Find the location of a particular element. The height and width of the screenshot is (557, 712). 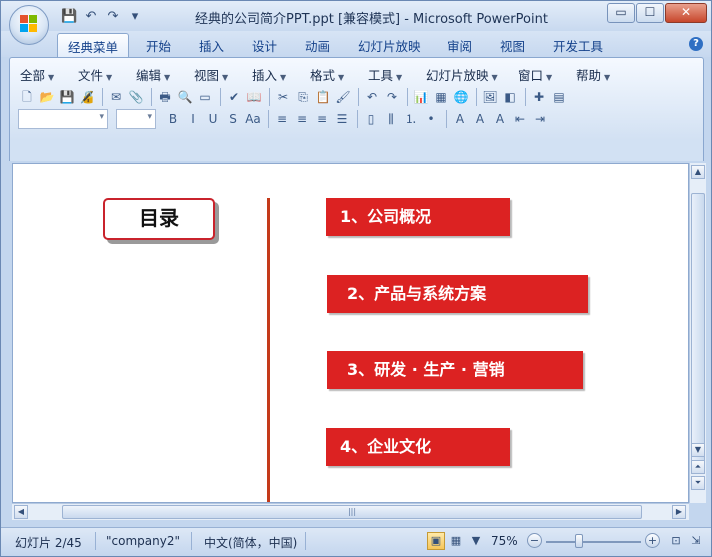

align-right-icon: ≡ is located at coordinates (322, 119).